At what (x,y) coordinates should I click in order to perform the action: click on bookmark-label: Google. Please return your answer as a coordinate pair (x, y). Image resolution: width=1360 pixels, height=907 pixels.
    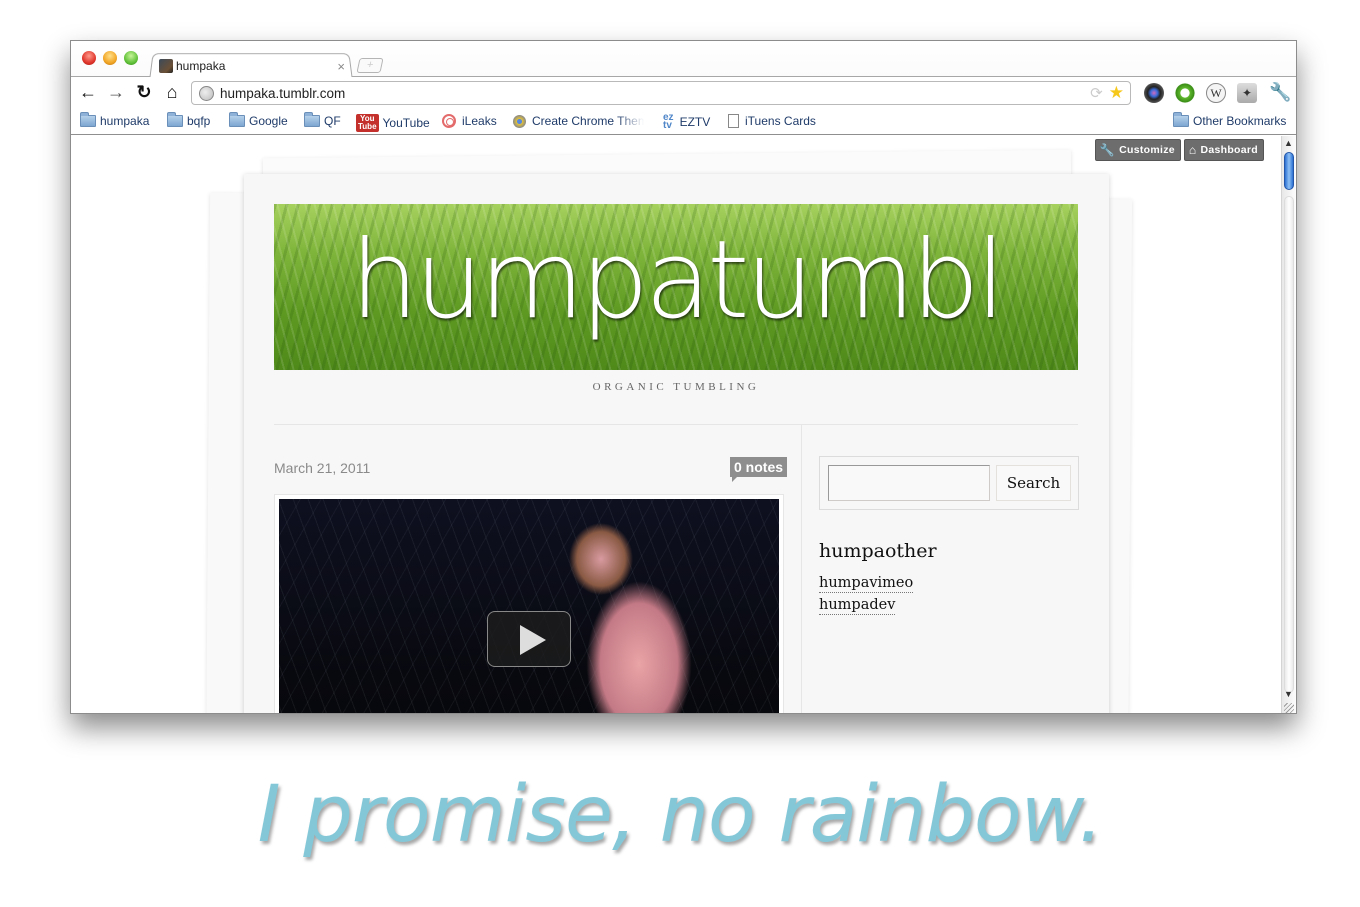
    Looking at the image, I should click on (268, 121).